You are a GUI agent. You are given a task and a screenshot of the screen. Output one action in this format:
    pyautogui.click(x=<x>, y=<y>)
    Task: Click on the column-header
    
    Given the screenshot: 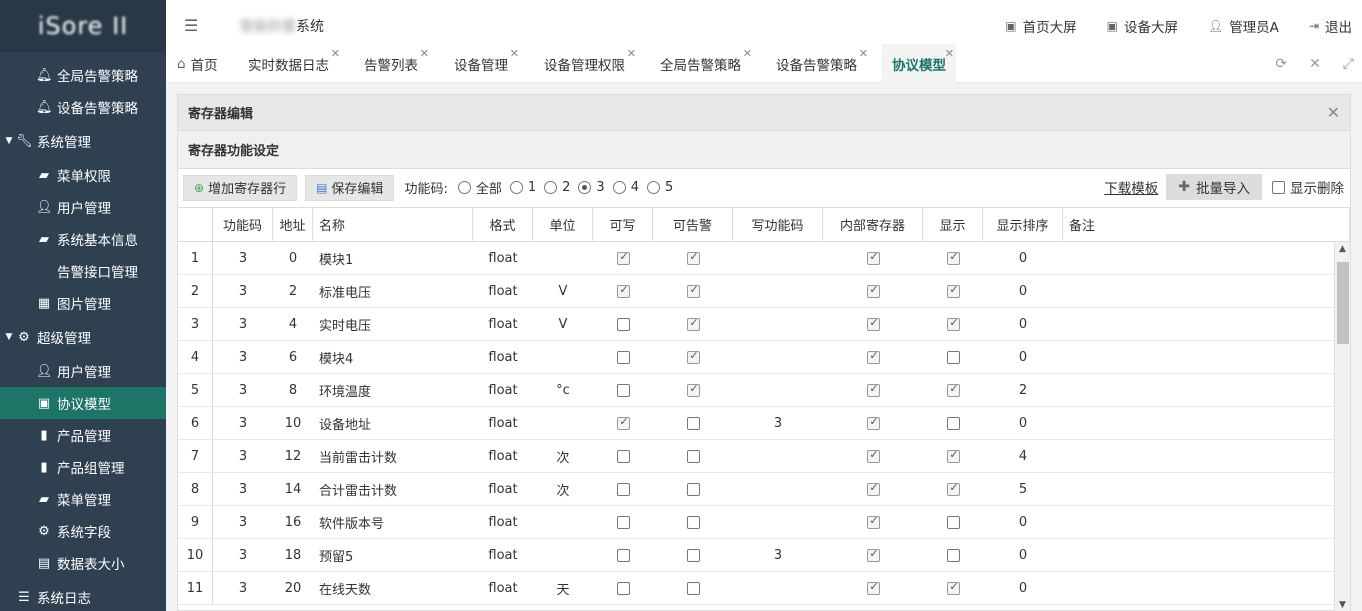 What is the action you would take?
    pyautogui.click(x=195, y=224)
    